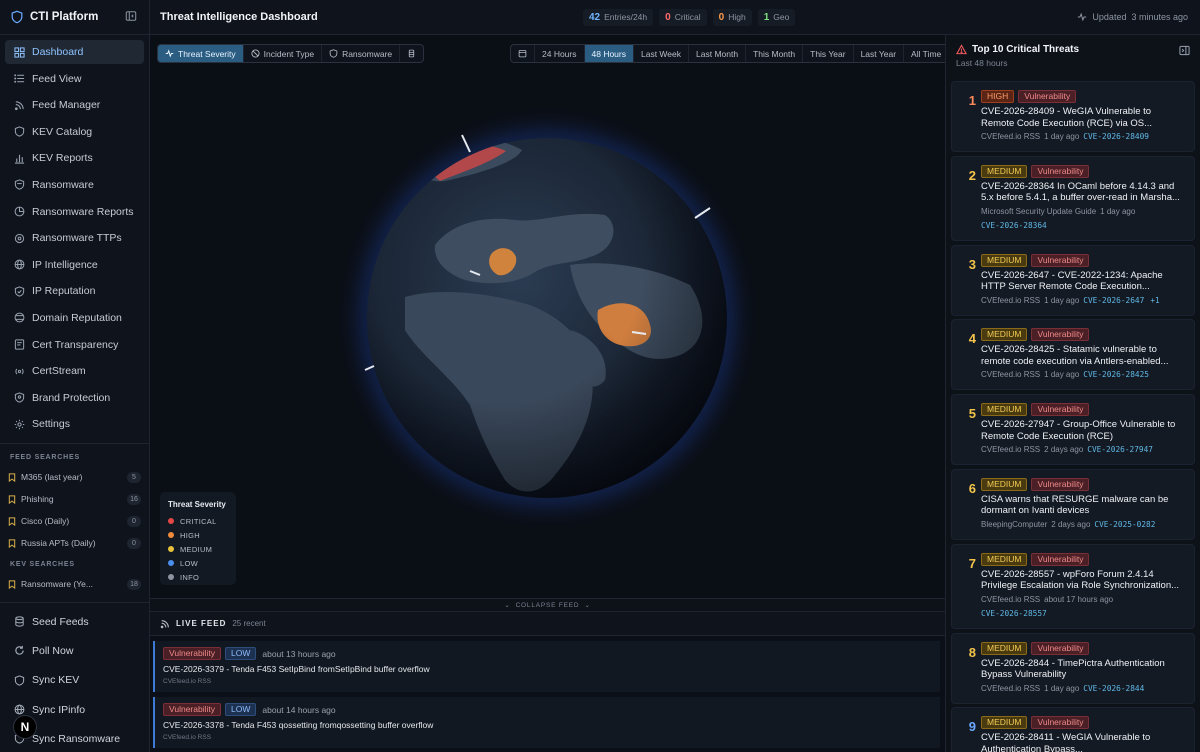  Describe the element at coordinates (74, 238) in the screenshot. I see `sidebar-item-ransomware-ttps: Ransomware TTPs` at that location.